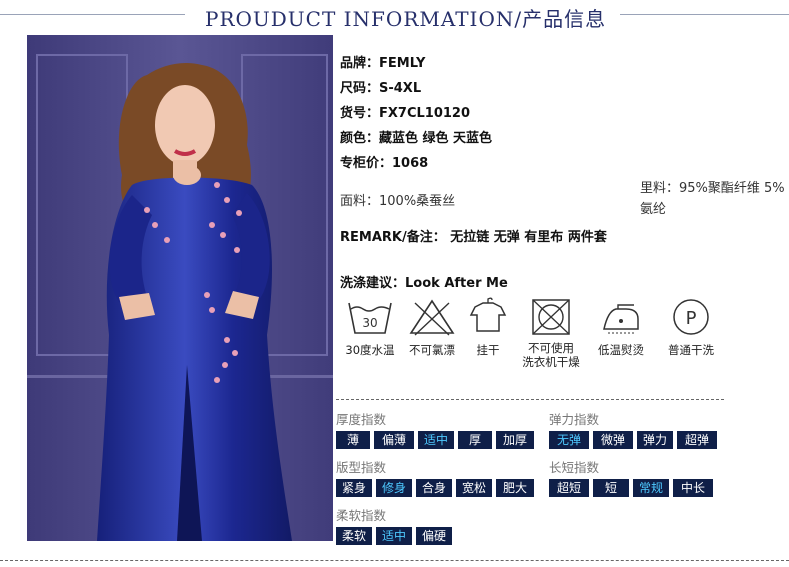  I want to click on care-label: 挂干, so click(488, 350).